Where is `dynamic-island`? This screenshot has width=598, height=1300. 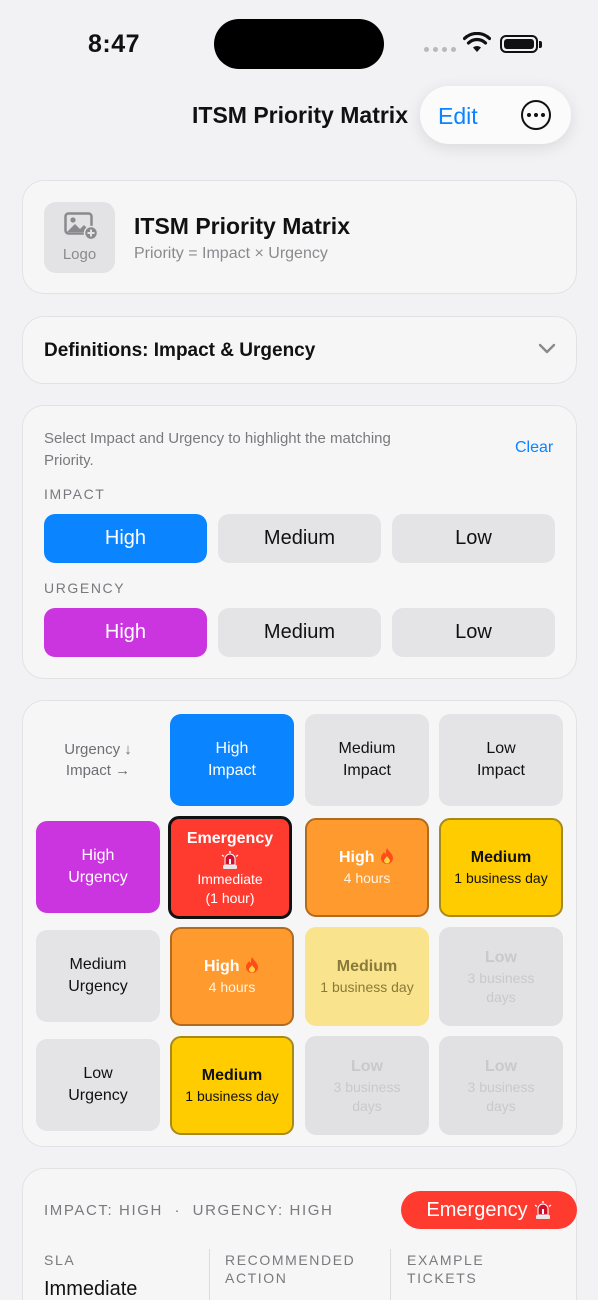
dynamic-island is located at coordinates (299, 44).